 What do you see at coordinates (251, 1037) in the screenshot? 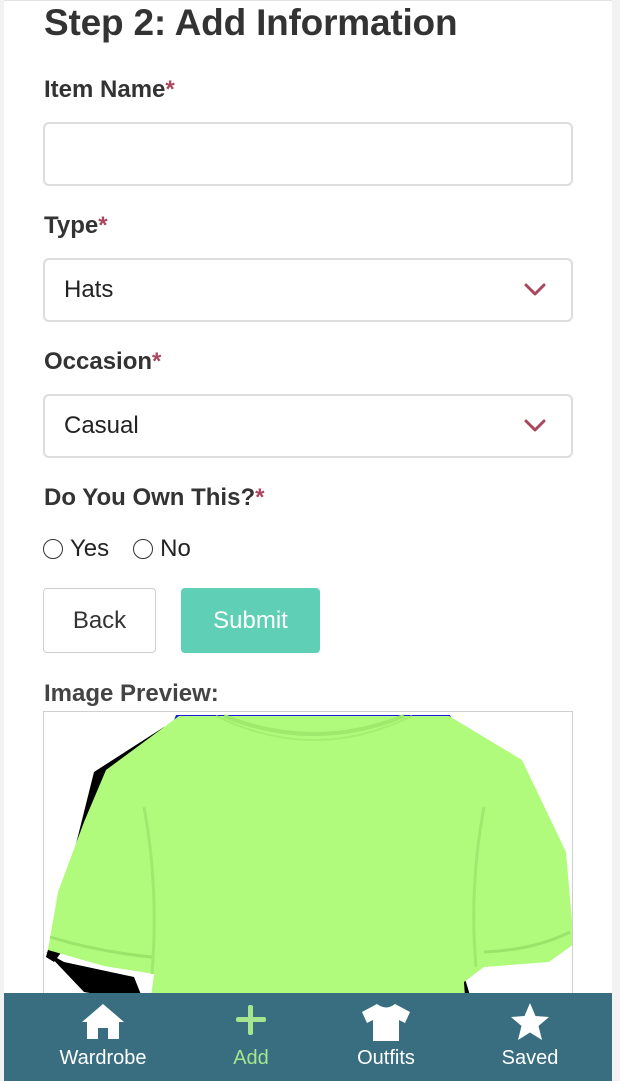
I see `nav-add: Add` at bounding box center [251, 1037].